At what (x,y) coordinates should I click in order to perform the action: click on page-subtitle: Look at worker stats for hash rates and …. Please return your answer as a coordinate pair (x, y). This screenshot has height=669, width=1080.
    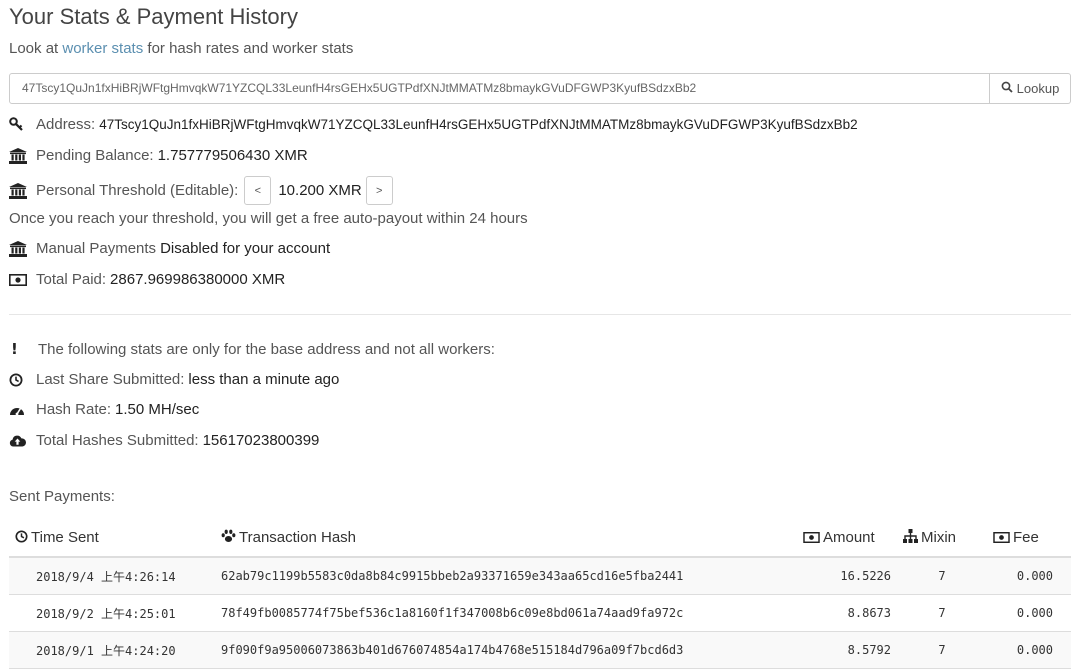
    Looking at the image, I should click on (181, 48).